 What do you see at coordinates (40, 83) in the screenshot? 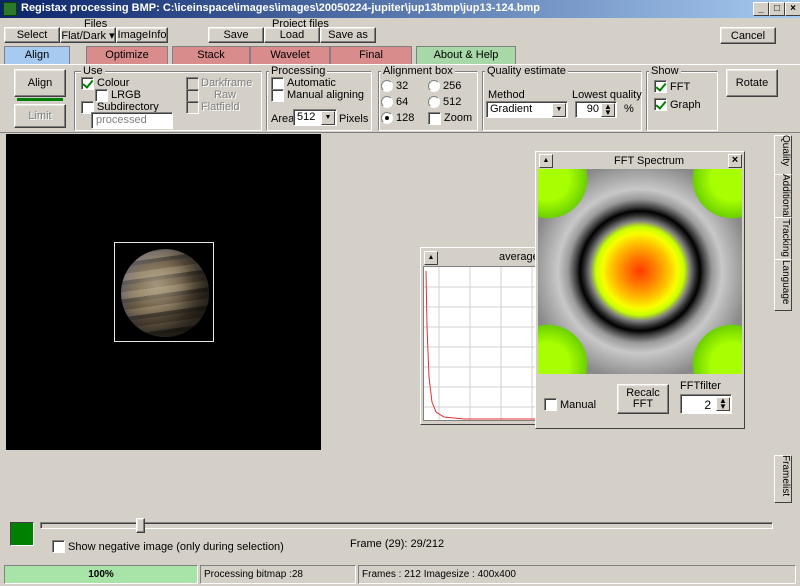
I see `align-button: Align` at bounding box center [40, 83].